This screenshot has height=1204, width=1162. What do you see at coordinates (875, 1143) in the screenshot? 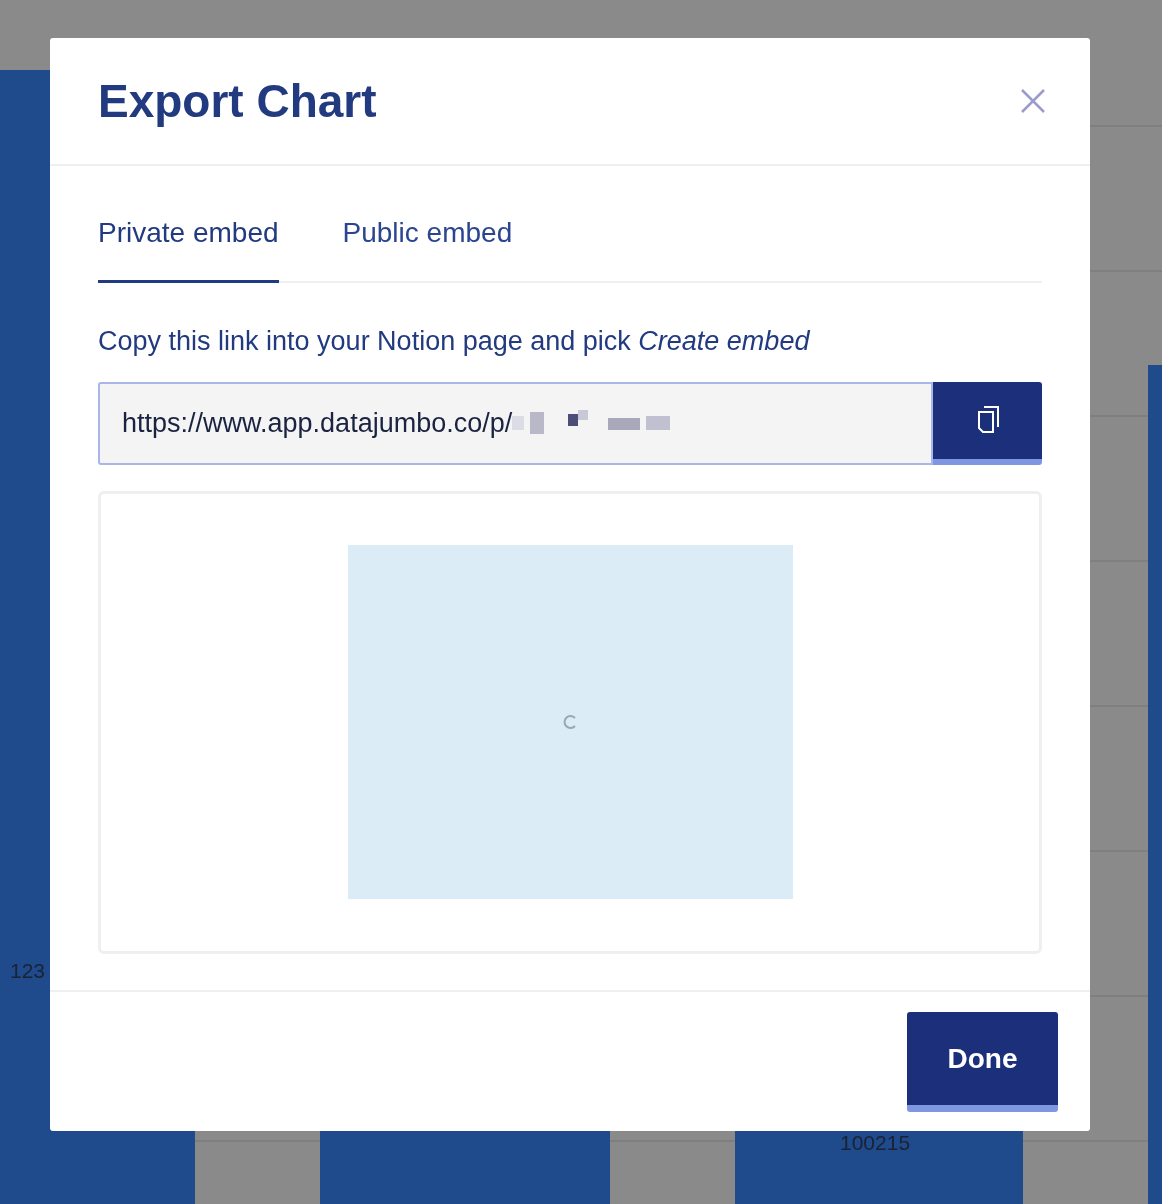
I see `bar-value-label: 100215` at bounding box center [875, 1143].